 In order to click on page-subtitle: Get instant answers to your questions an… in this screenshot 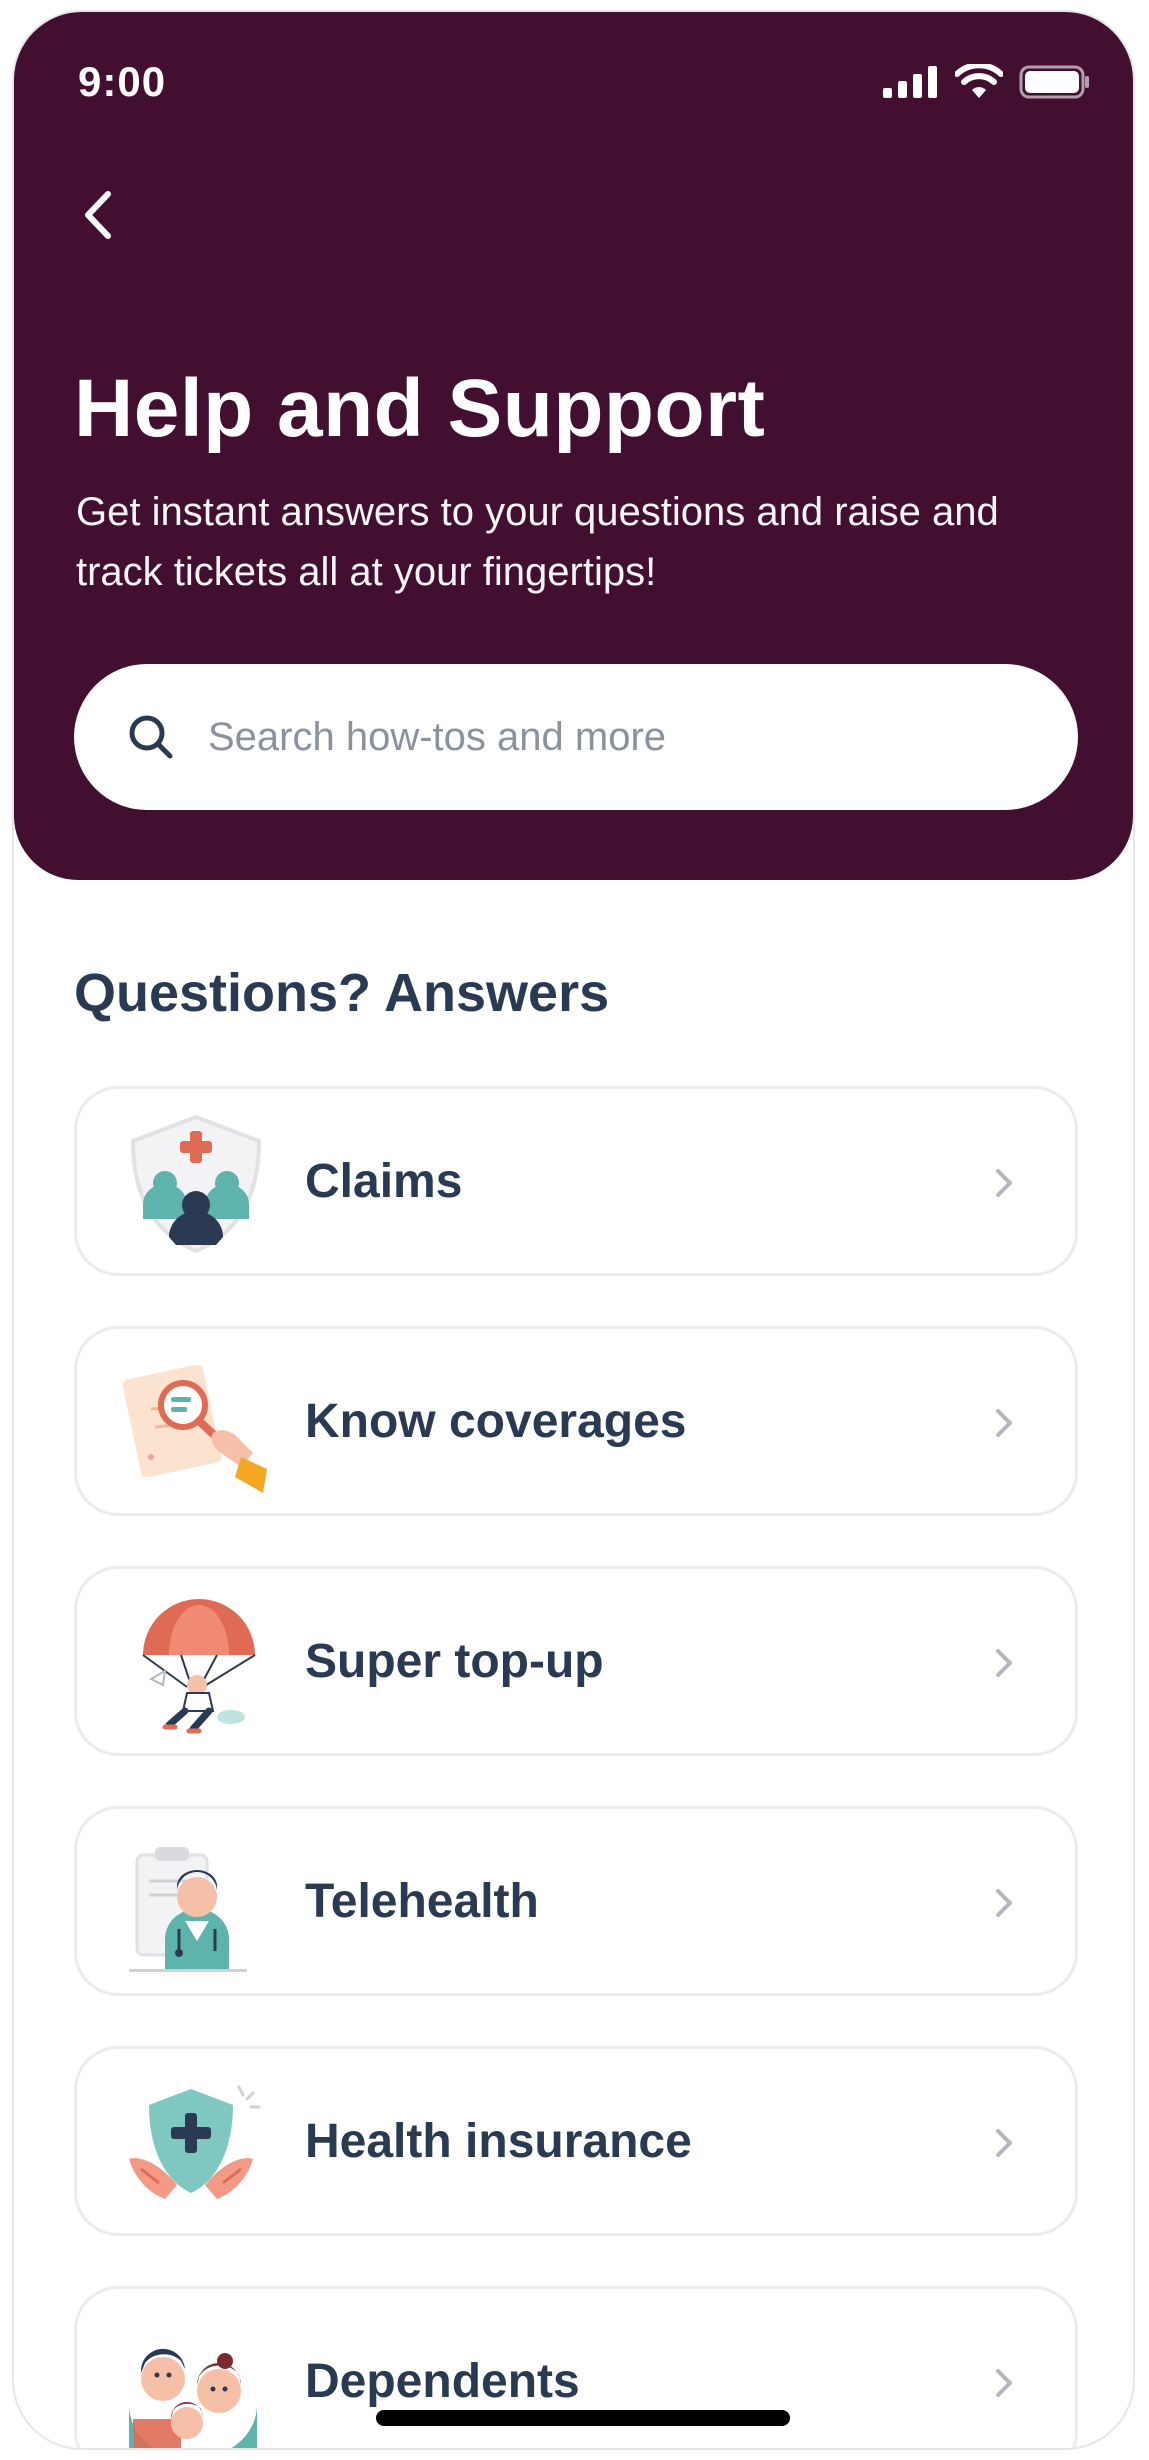, I will do `click(537, 542)`.